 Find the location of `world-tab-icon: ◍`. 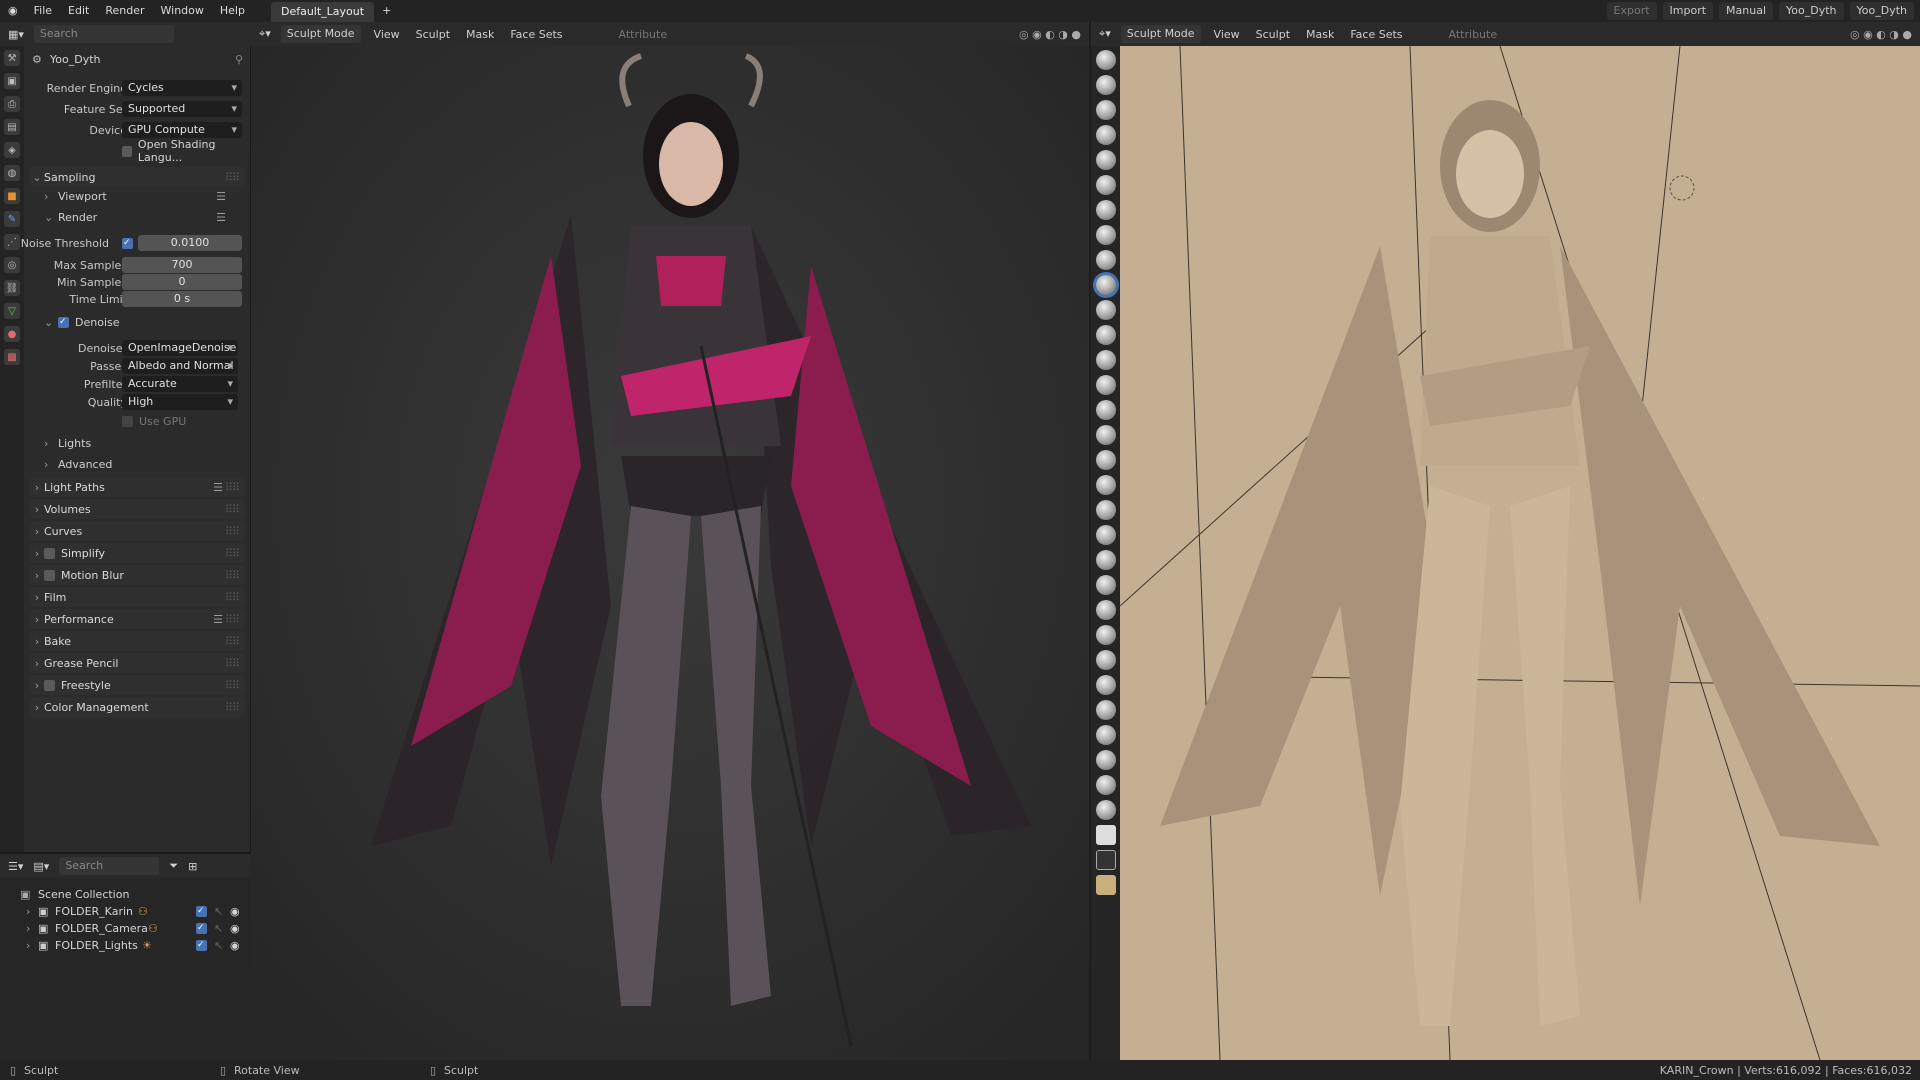

world-tab-icon: ◍ is located at coordinates (12, 173).